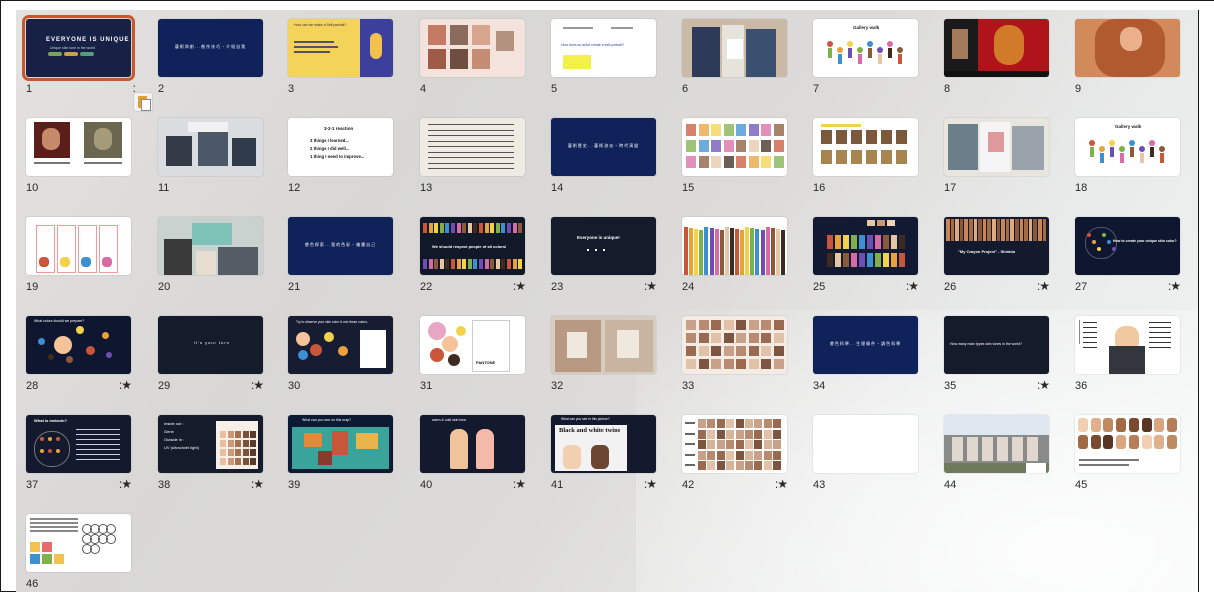 This screenshot has height=592, width=1214. I want to click on slide-thumbnail: What colors should we prepare?, so click(78, 345).